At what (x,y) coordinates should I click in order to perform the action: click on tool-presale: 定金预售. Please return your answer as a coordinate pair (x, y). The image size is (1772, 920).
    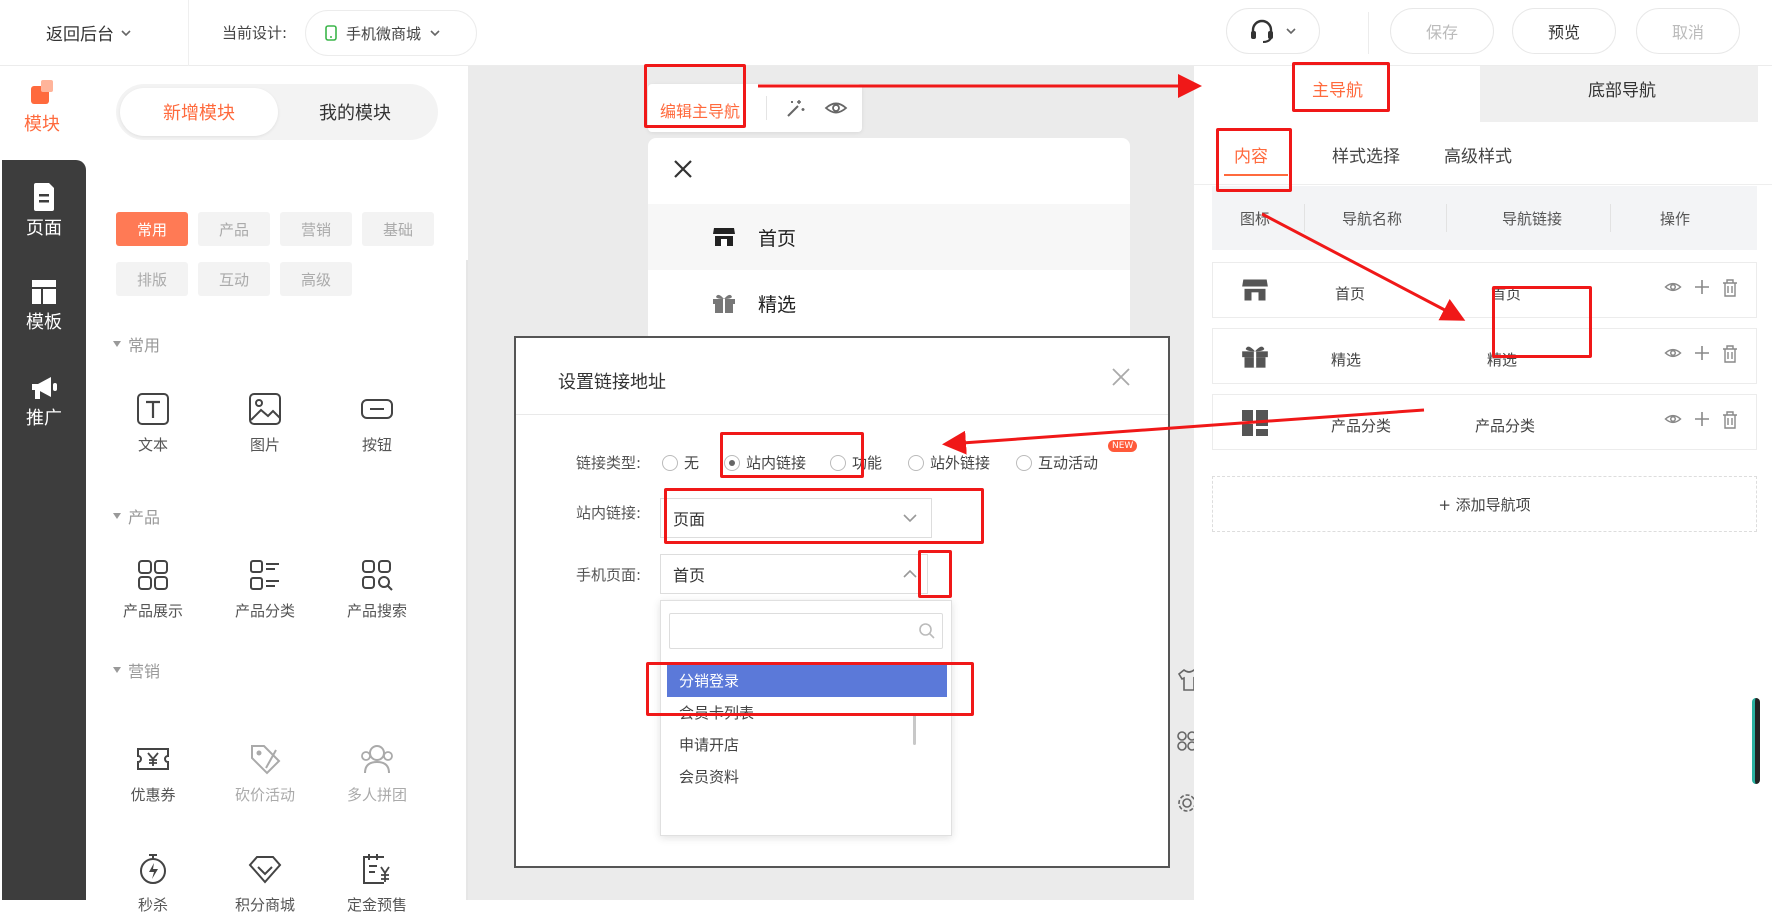
    Looking at the image, I should click on (377, 883).